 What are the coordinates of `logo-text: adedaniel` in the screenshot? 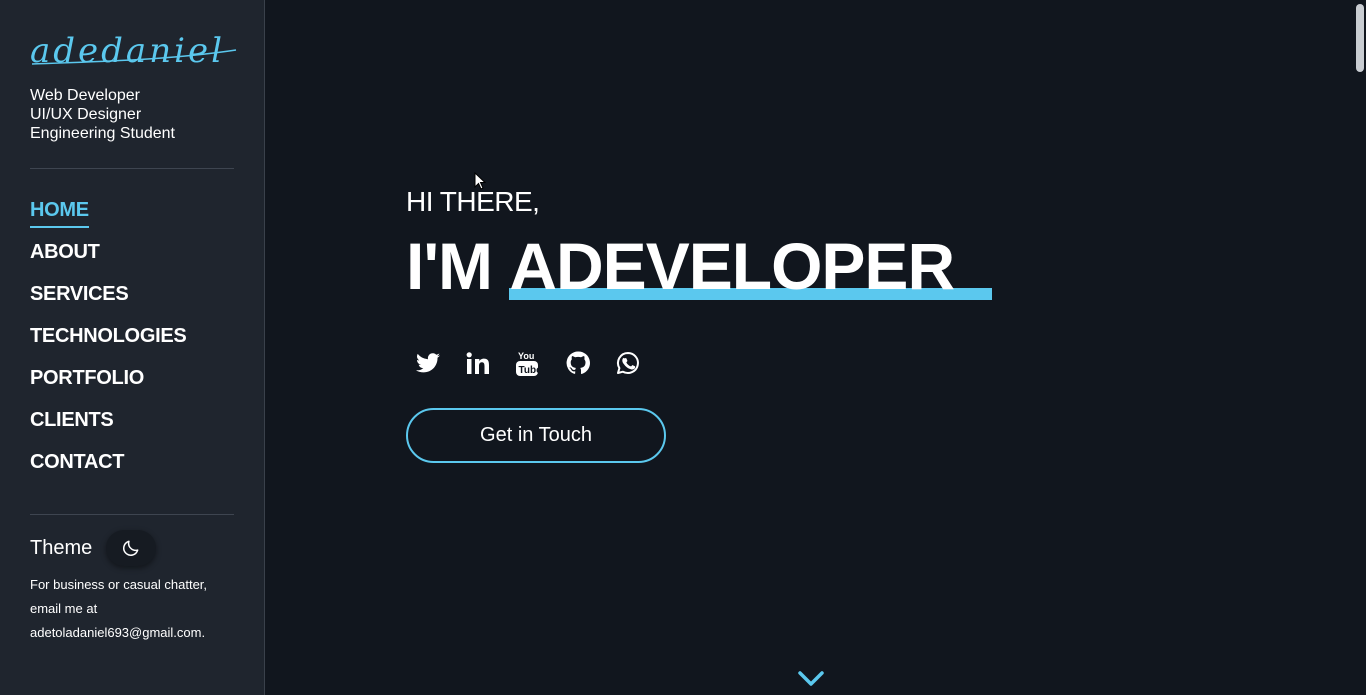 It's located at (127, 51).